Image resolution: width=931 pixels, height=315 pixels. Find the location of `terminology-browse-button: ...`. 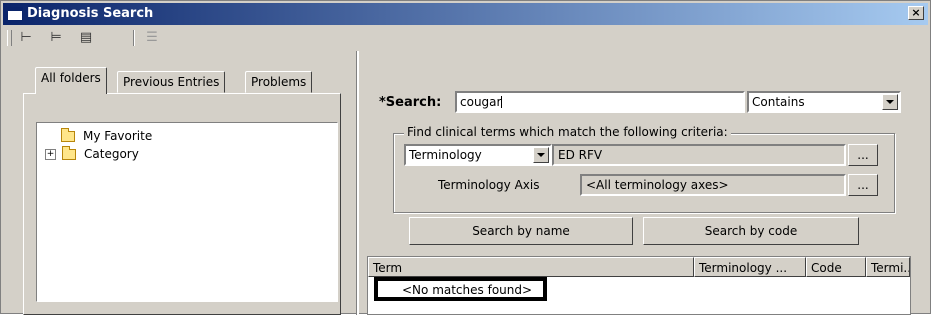

terminology-browse-button: ... is located at coordinates (863, 155).